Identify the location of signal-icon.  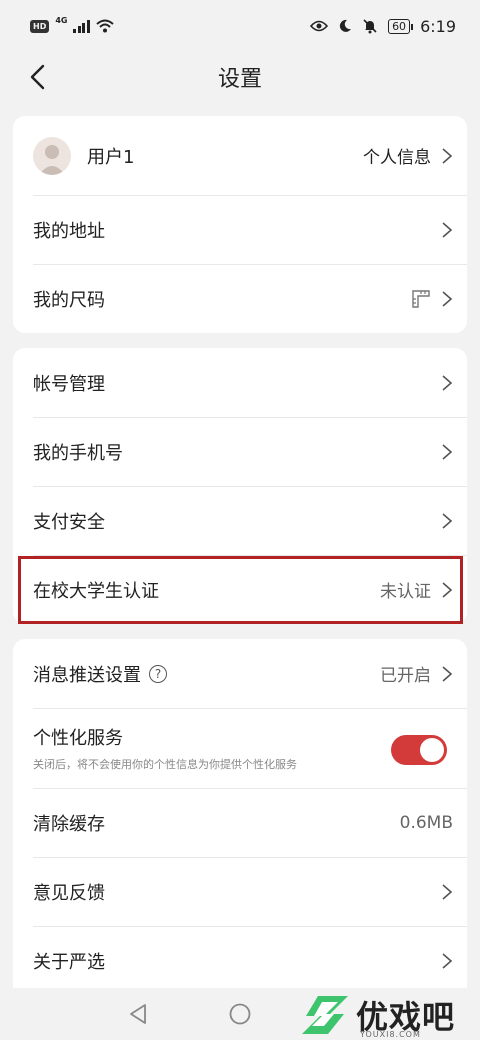
(81, 26).